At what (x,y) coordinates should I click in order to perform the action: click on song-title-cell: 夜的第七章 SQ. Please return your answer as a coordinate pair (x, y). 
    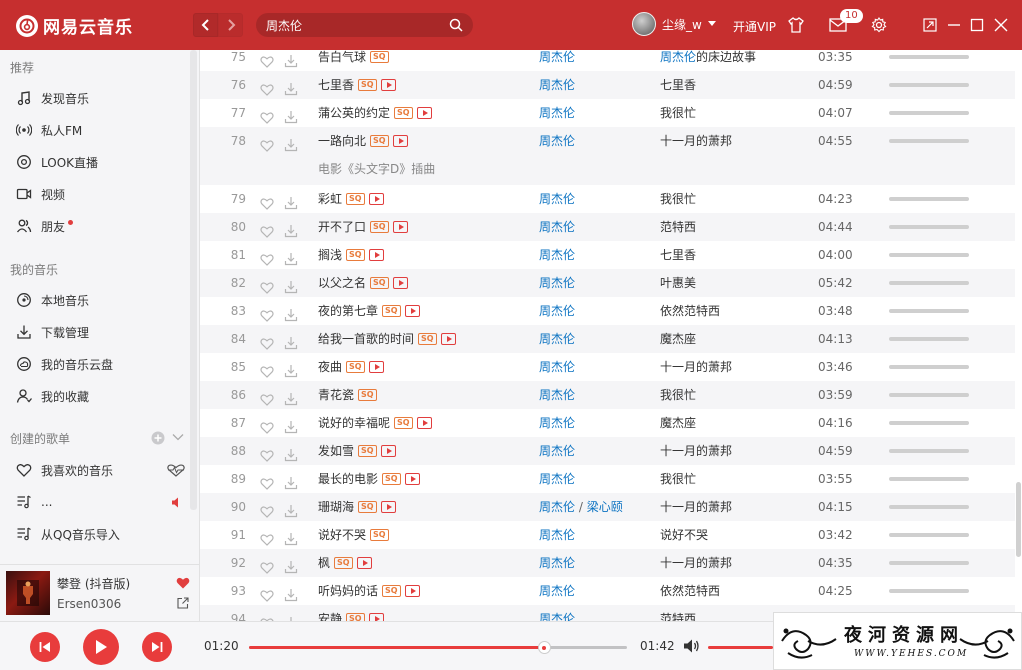
    Looking at the image, I should click on (369, 311).